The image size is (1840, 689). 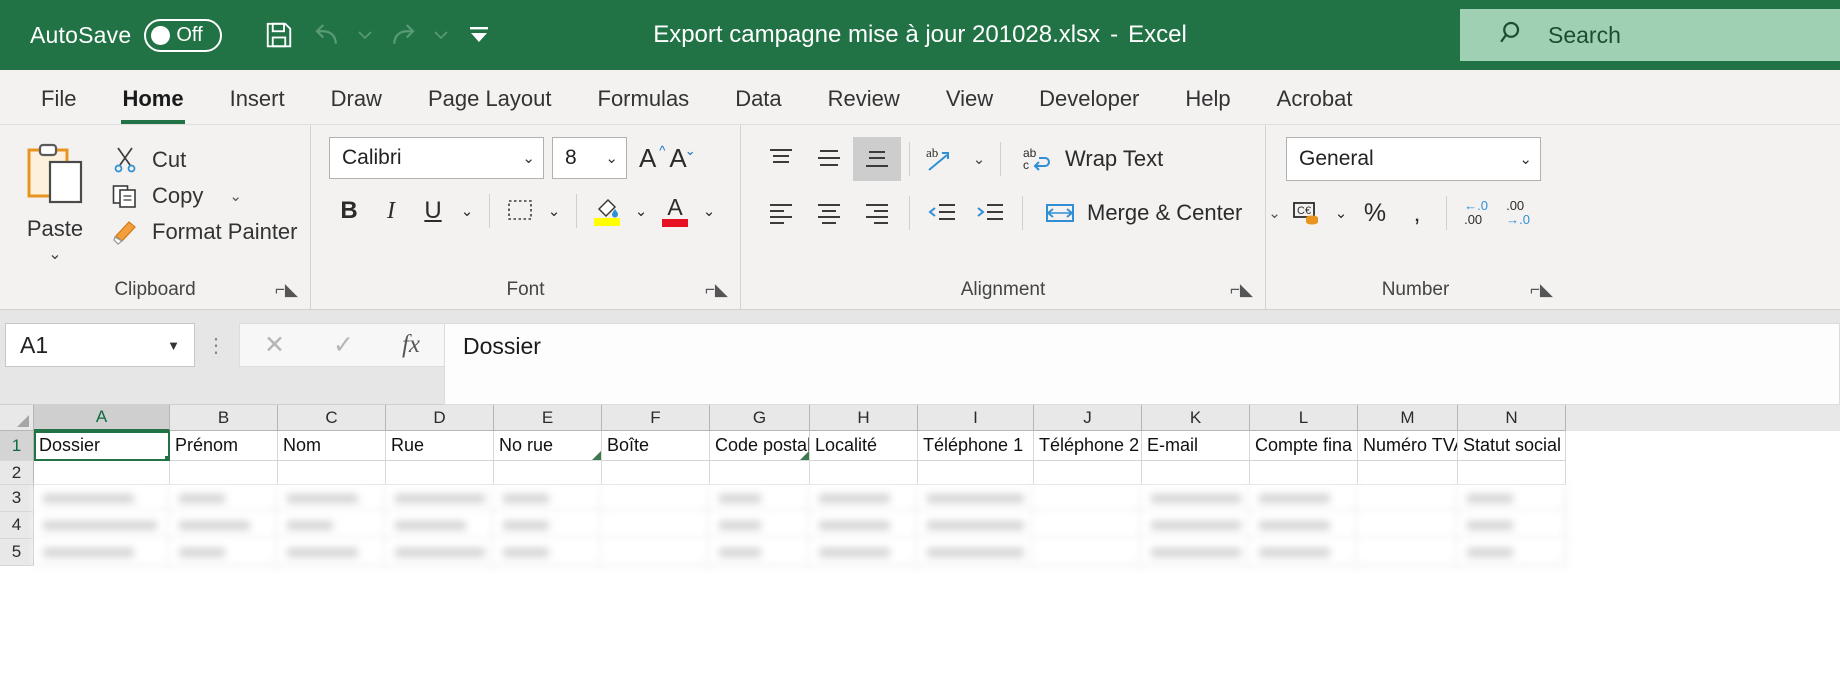 What do you see at coordinates (490, 105) in the screenshot?
I see `tab-page-layout: Page Layout` at bounding box center [490, 105].